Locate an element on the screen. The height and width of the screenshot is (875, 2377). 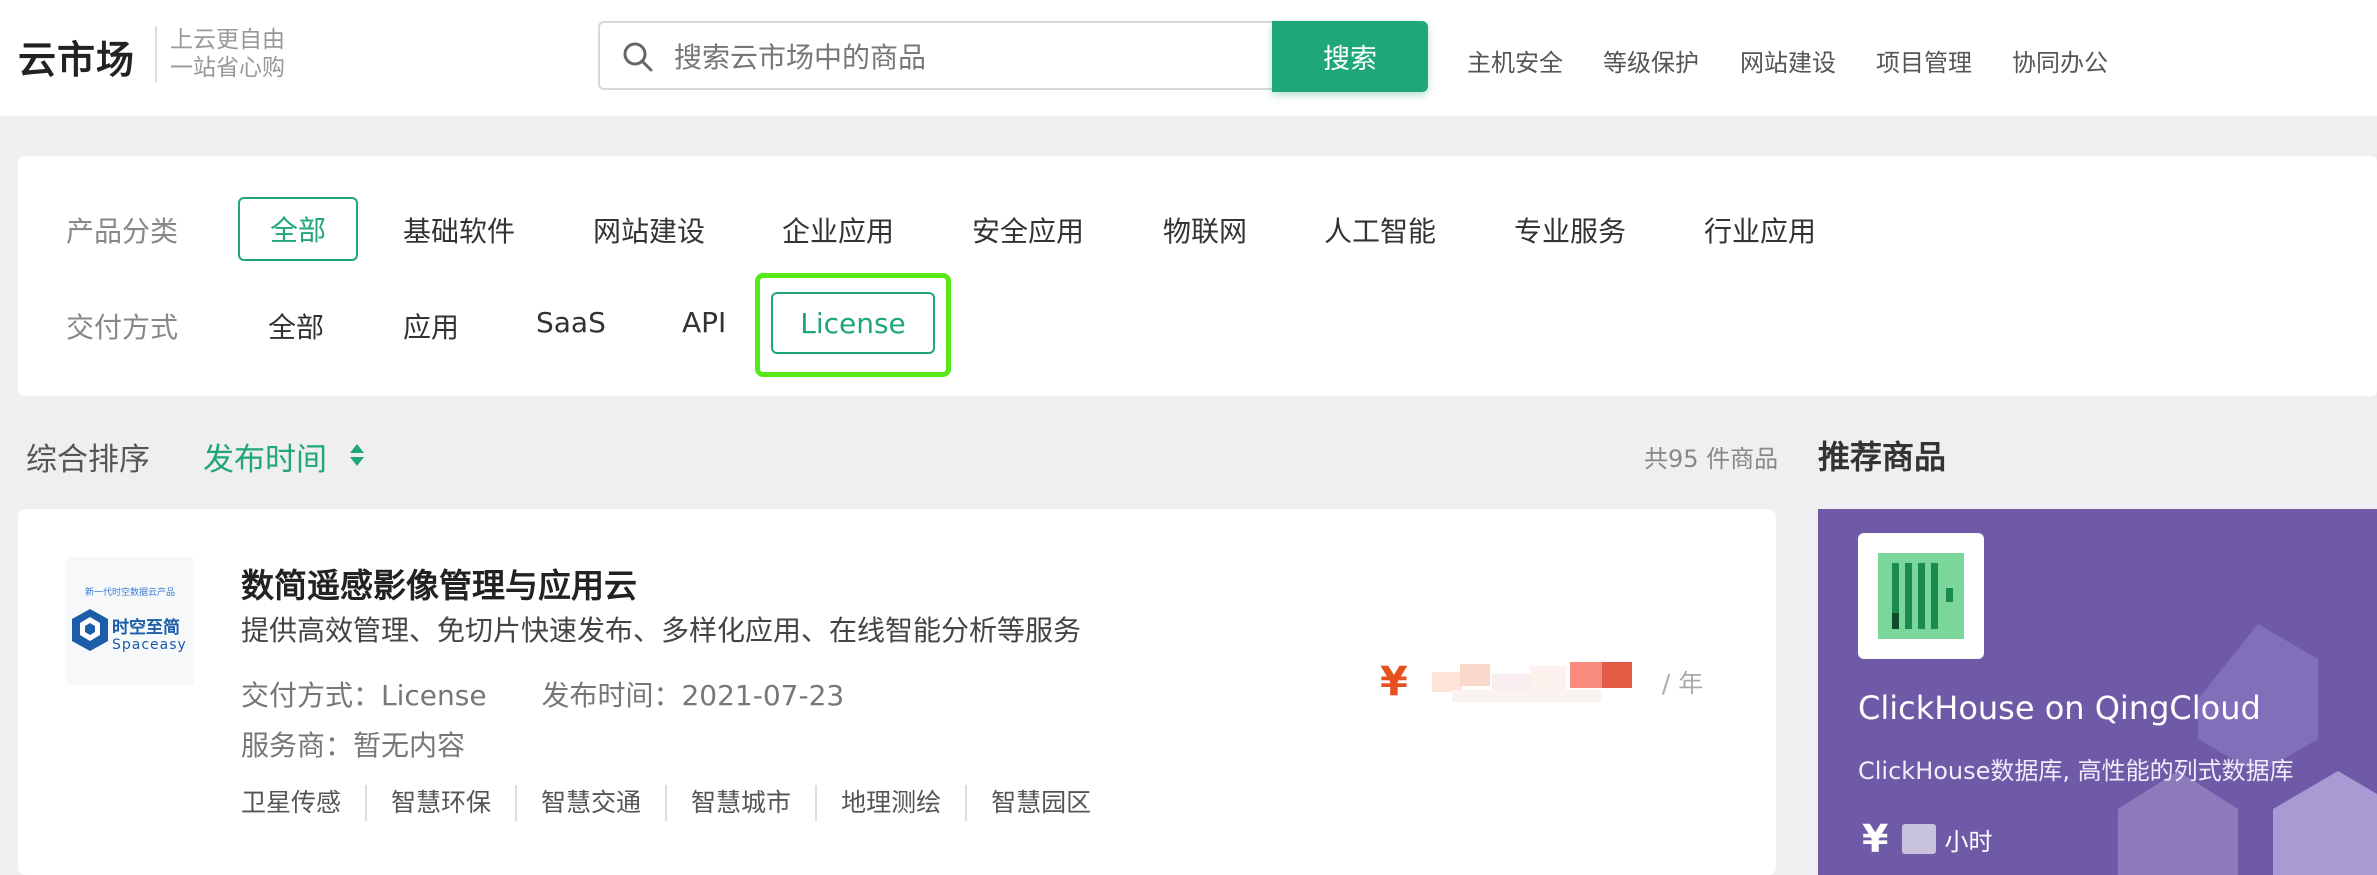
clickhouse-bars-icon is located at coordinates (1921, 596).